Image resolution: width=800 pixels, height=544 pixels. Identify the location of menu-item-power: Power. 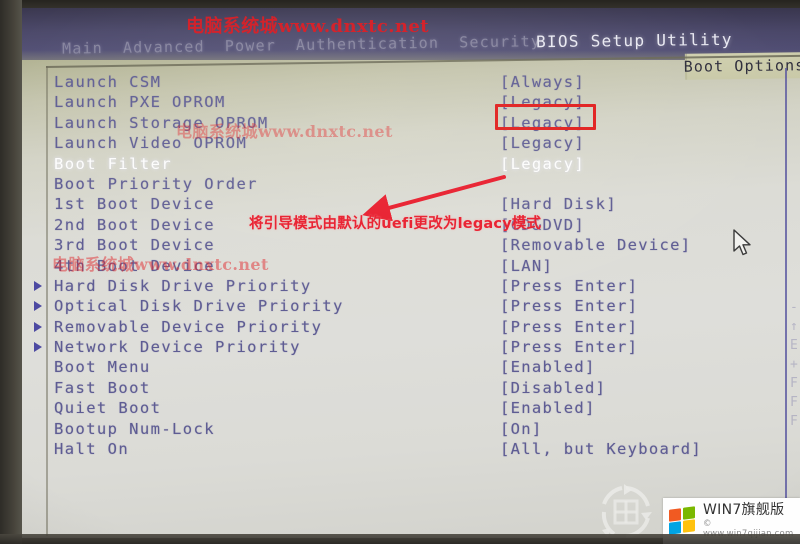
(250, 45).